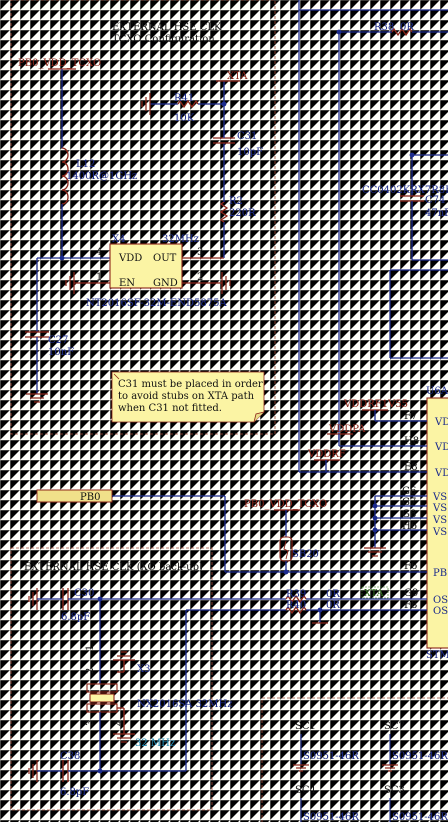  What do you see at coordinates (441, 447) in the screenshot?
I see `pin-vd-2: VD` at bounding box center [441, 447].